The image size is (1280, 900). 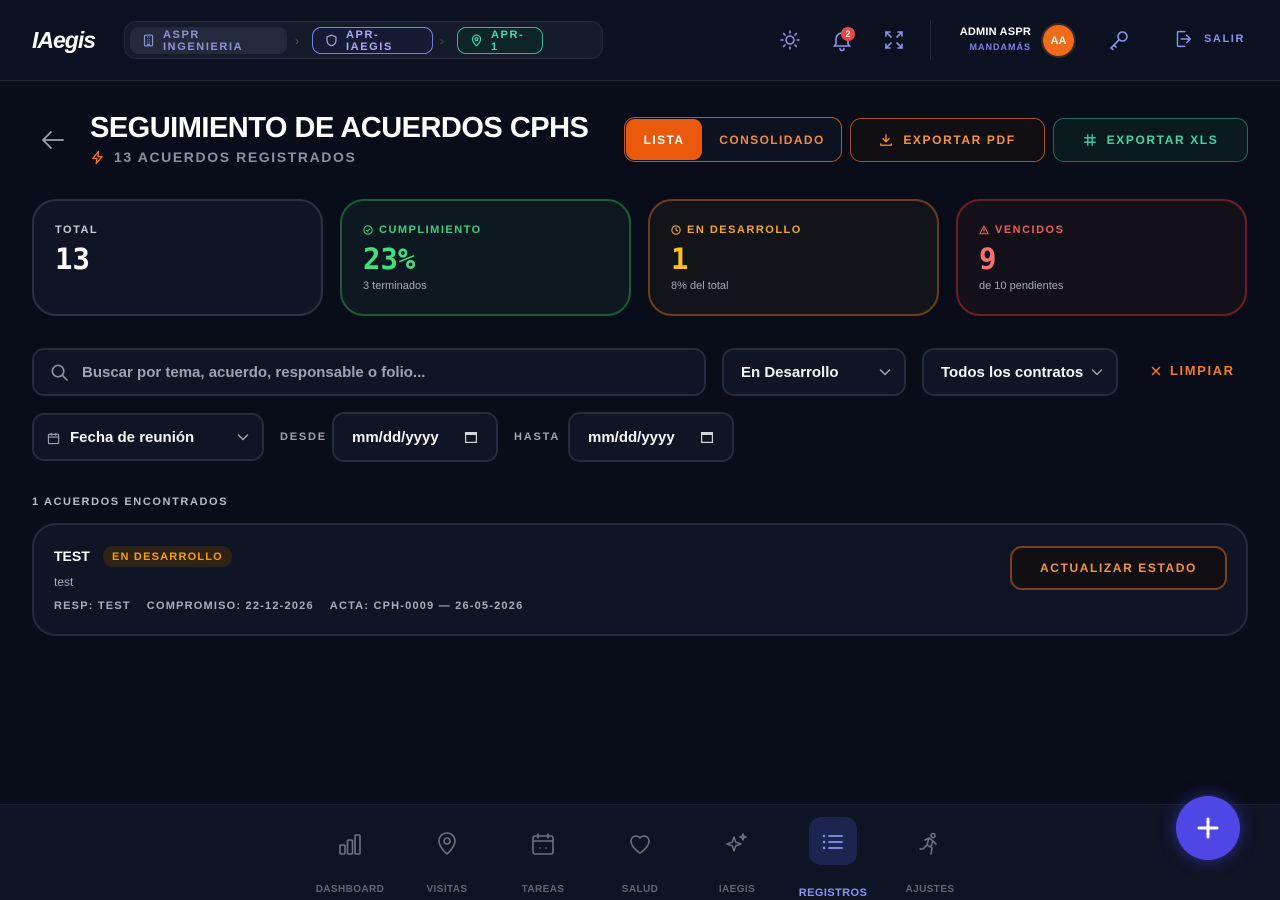 I want to click on sun-icon, so click(x=790, y=40).